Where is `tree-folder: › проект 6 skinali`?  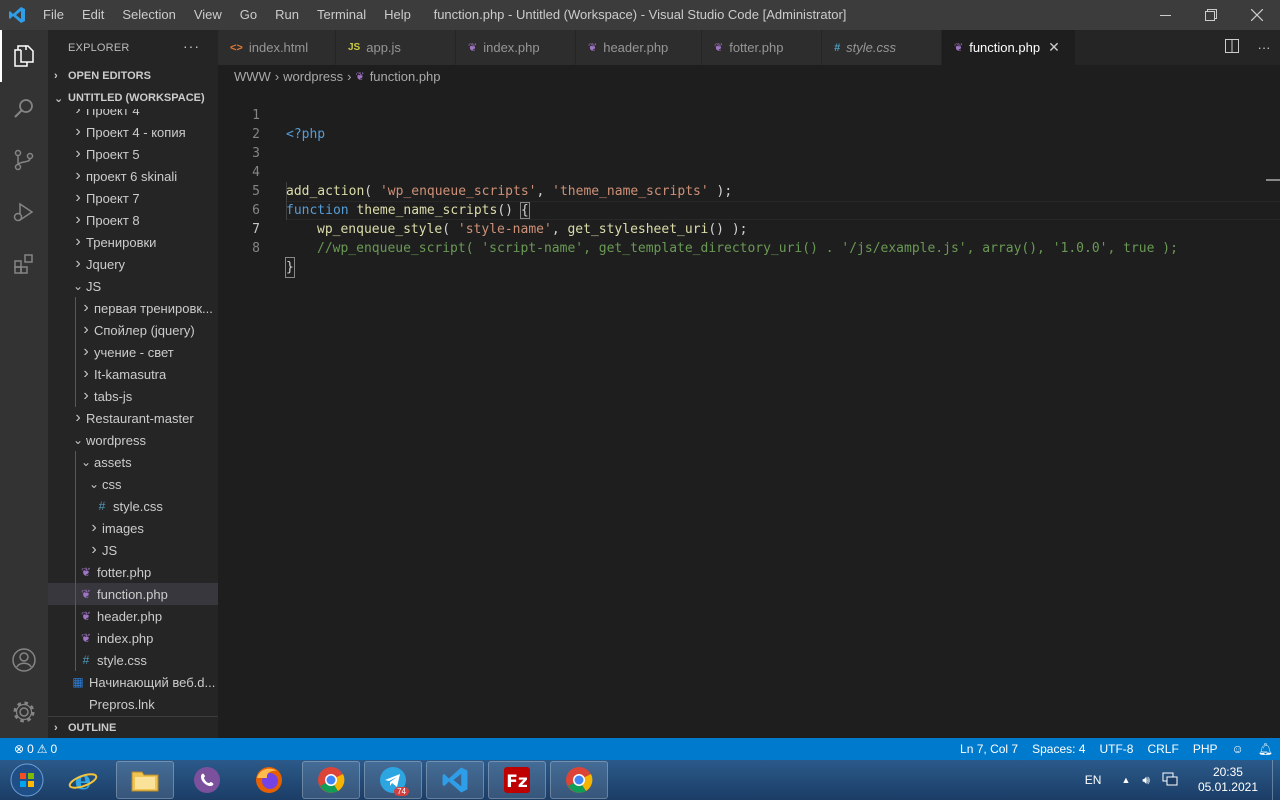
tree-folder: › проект 6 skinali is located at coordinates (133, 176).